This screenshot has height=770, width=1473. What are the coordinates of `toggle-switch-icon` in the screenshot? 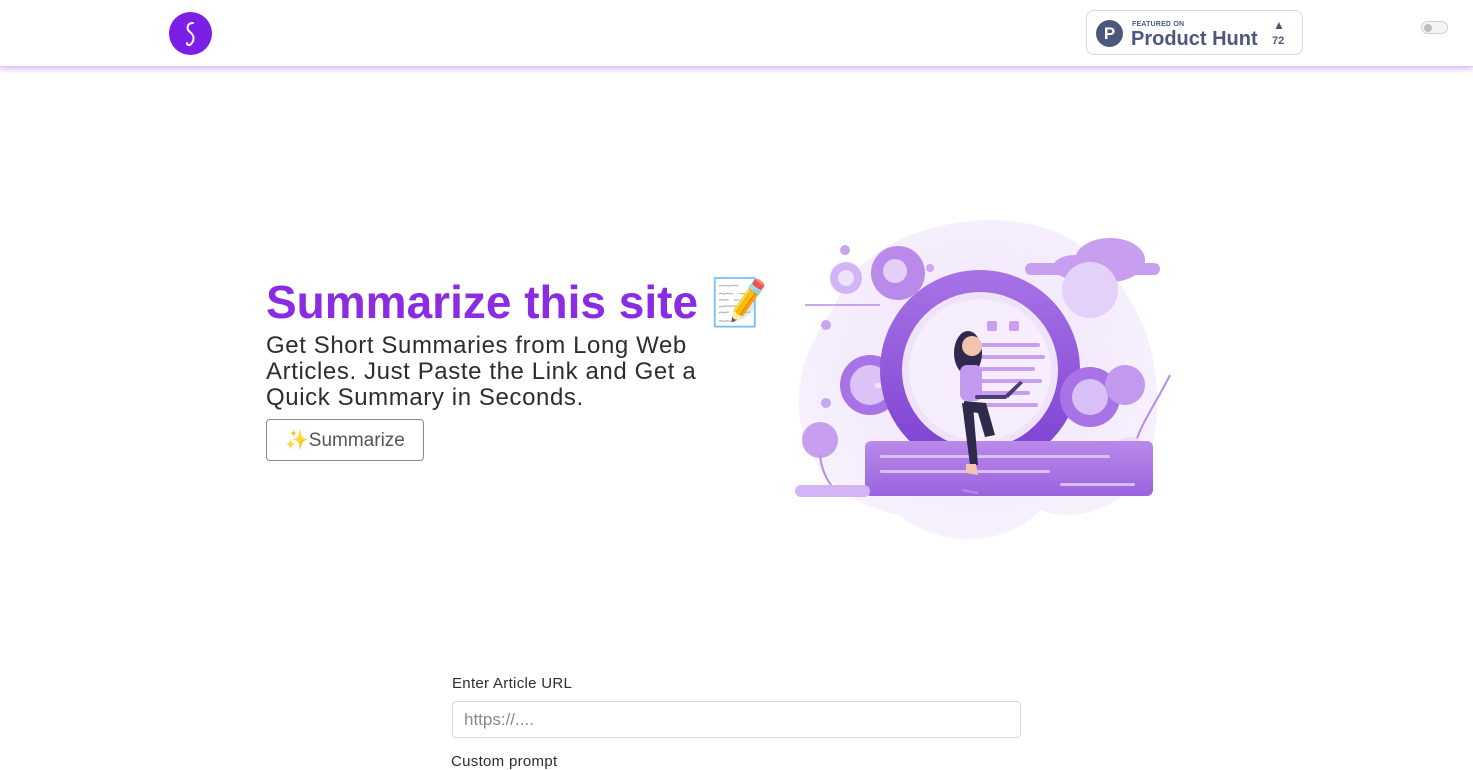 It's located at (1428, 28).